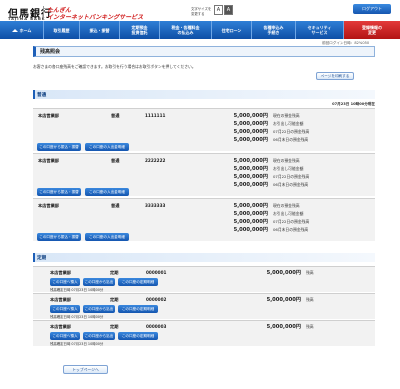 The width and height of the screenshot is (400, 389). What do you see at coordinates (85, 369) in the screenshot?
I see `back-to-top-button: トップページへ` at bounding box center [85, 369].